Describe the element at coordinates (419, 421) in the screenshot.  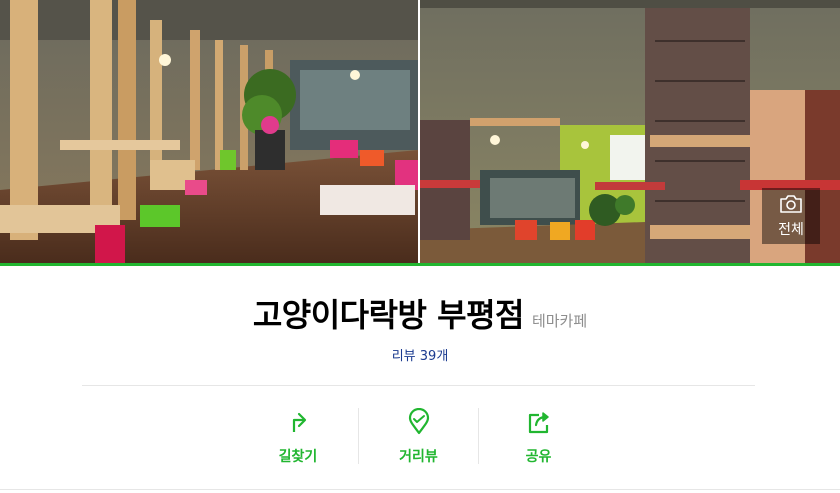
I see `street-view-pin-icon` at that location.